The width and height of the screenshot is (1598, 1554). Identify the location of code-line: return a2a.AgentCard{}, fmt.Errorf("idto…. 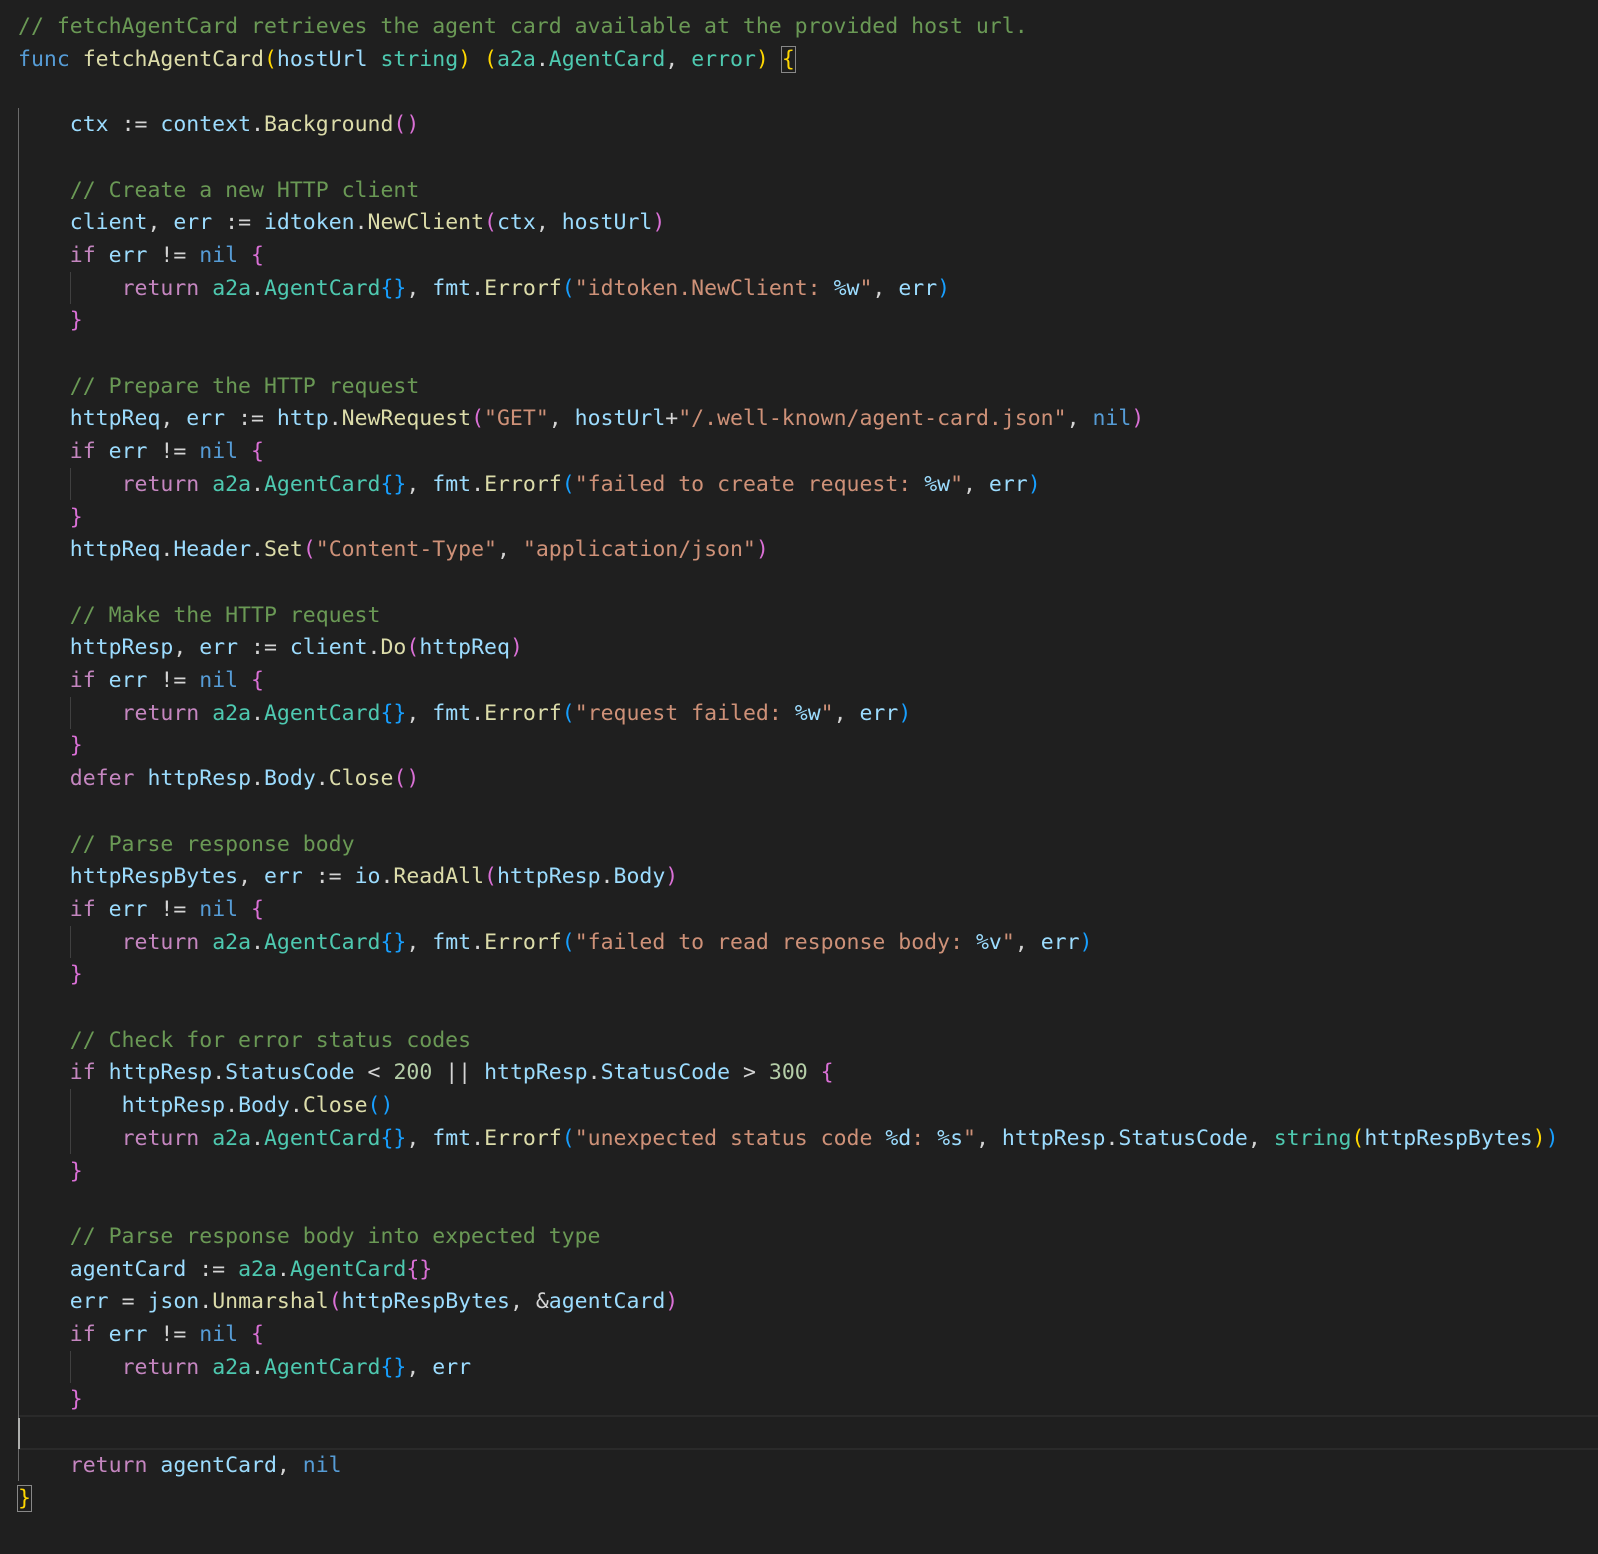
(484, 288).